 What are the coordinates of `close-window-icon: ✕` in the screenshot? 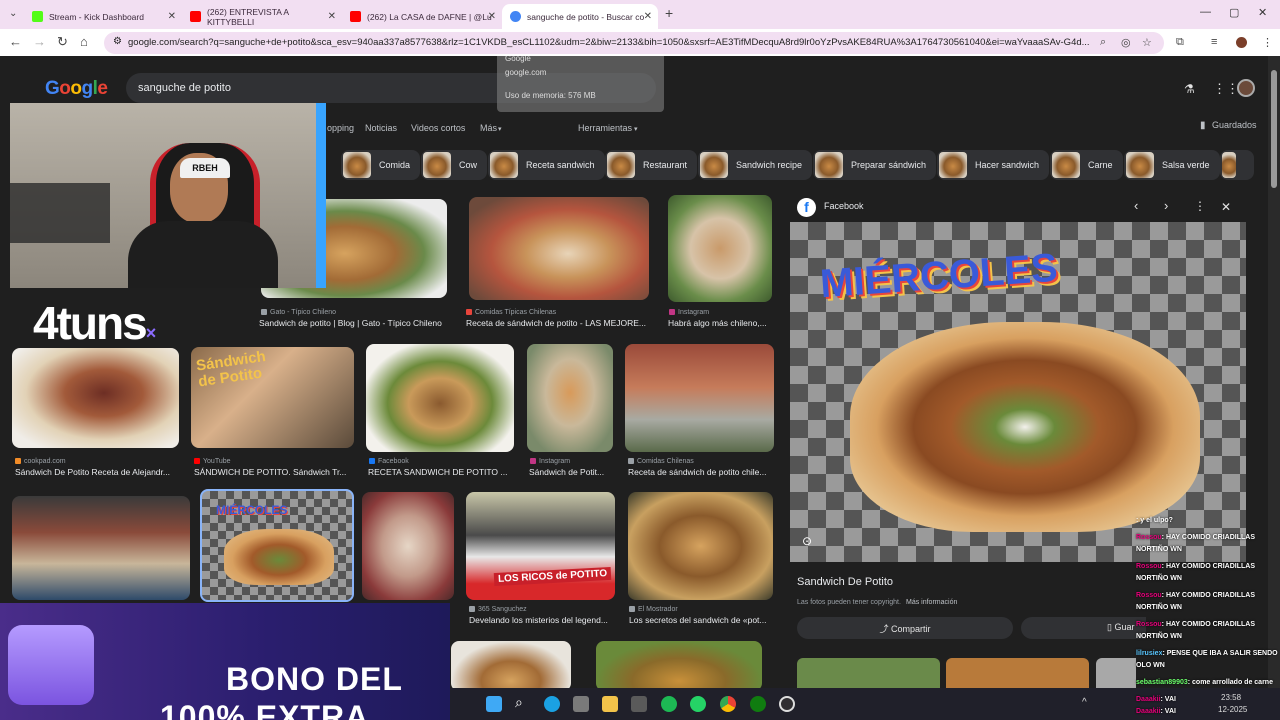 It's located at (1262, 12).